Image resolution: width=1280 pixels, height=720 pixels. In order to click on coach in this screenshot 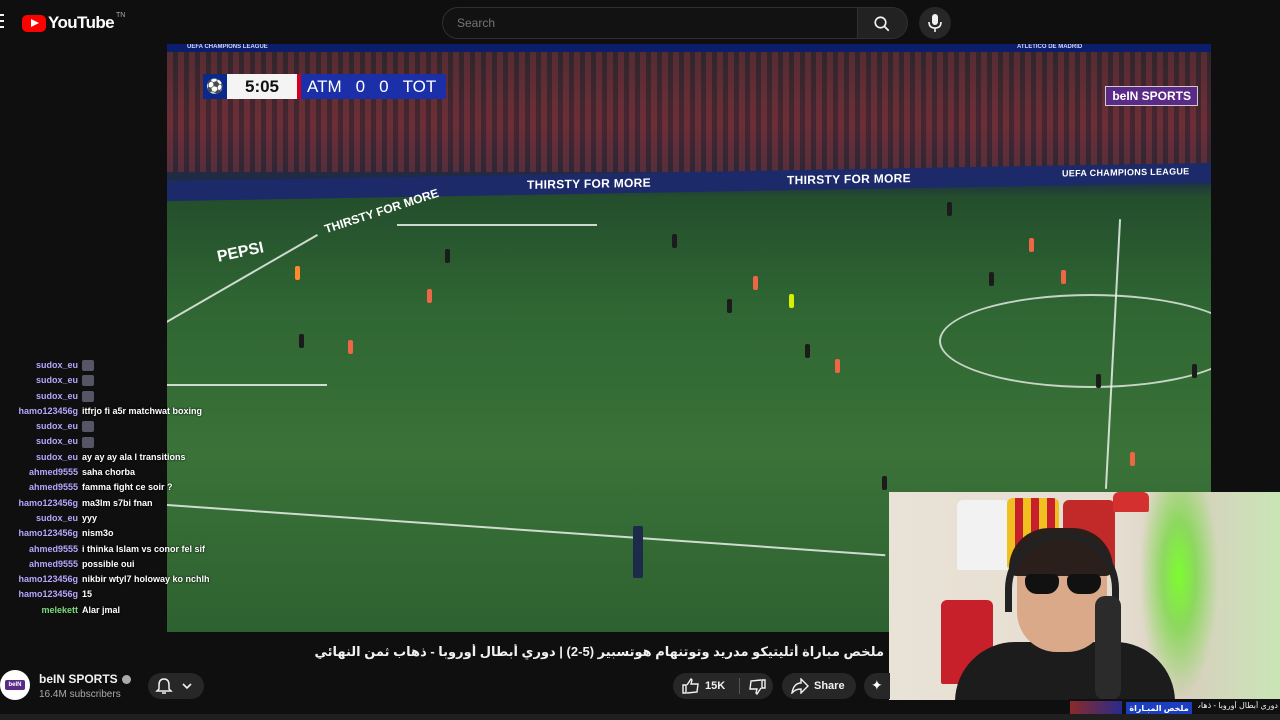, I will do `click(638, 552)`.